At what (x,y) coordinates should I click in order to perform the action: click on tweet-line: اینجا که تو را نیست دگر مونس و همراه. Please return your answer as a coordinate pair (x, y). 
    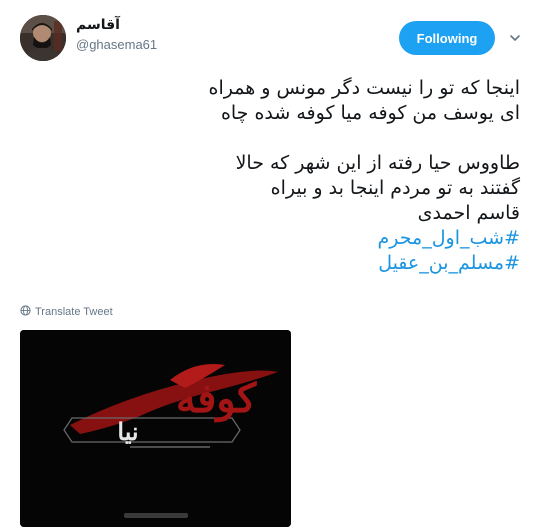
    Looking at the image, I should click on (364, 88).